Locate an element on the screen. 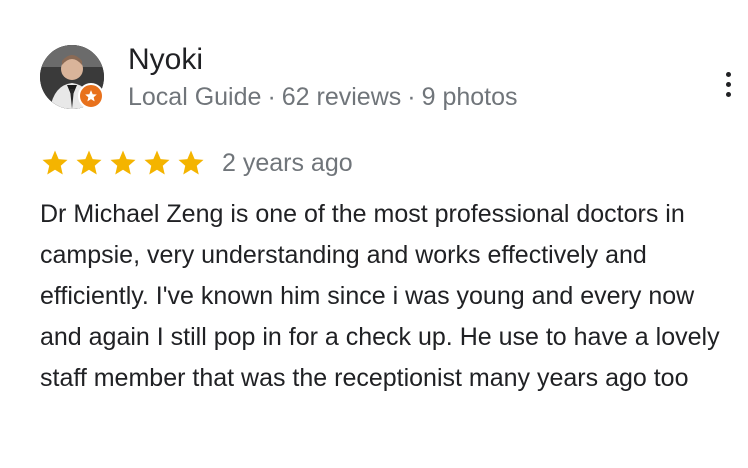 This screenshot has height=468, width=748. star-badge-icon is located at coordinates (91, 96).